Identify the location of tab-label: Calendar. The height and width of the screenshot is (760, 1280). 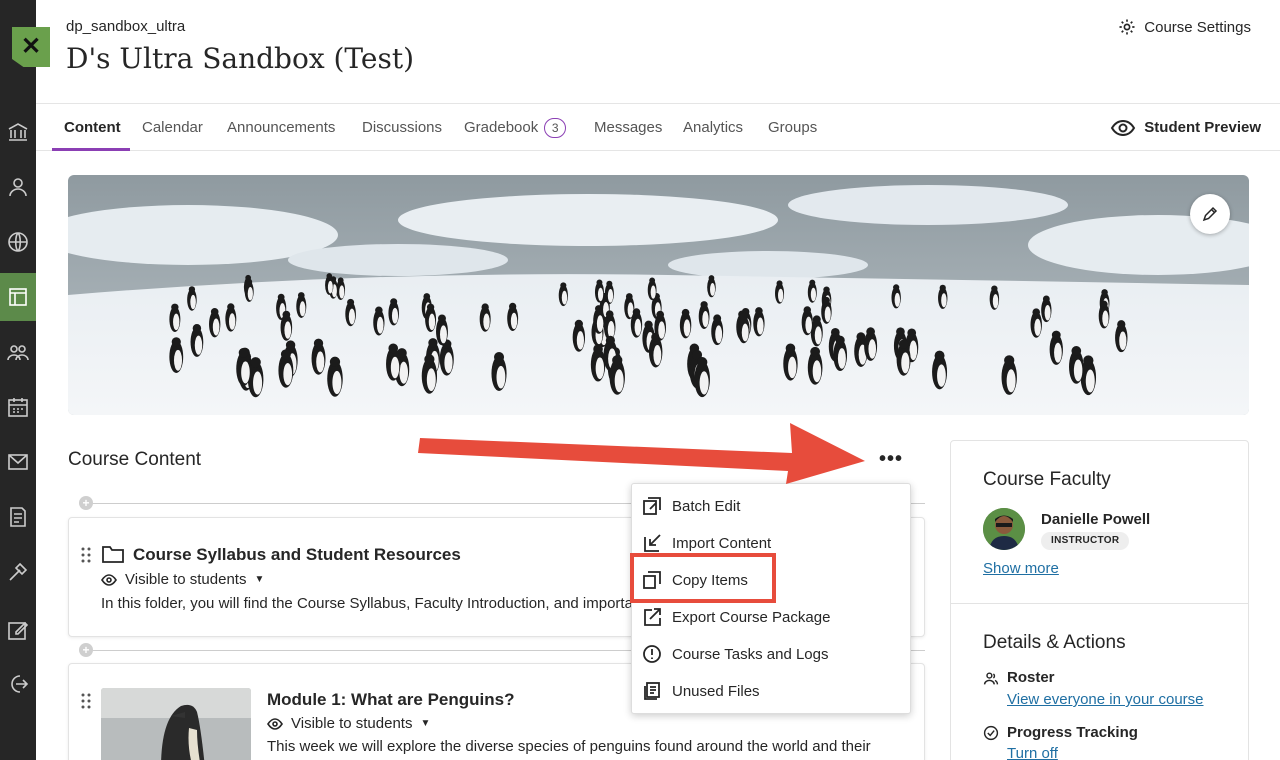
(172, 127).